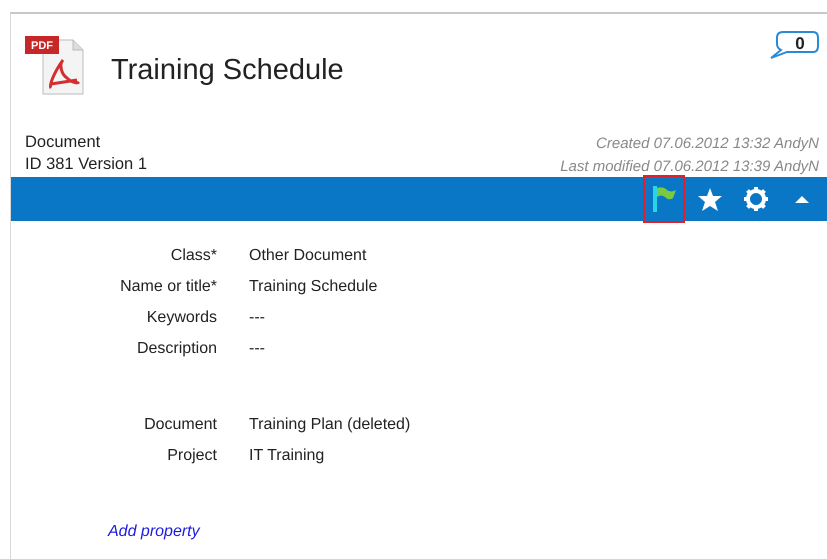  I want to click on settings-icon, so click(756, 199).